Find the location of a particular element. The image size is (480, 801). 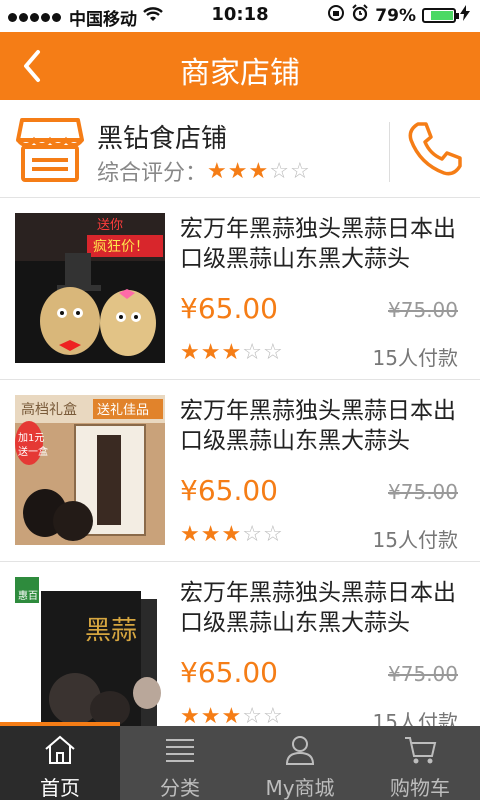

product-image: 高档礼盒 送礼佳品 加1元 送一盒 is located at coordinates (90, 470).